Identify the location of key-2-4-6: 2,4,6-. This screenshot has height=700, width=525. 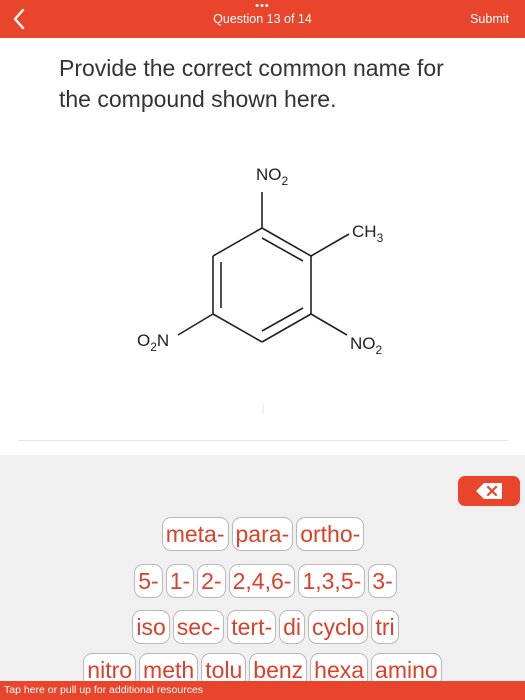
(262, 581).